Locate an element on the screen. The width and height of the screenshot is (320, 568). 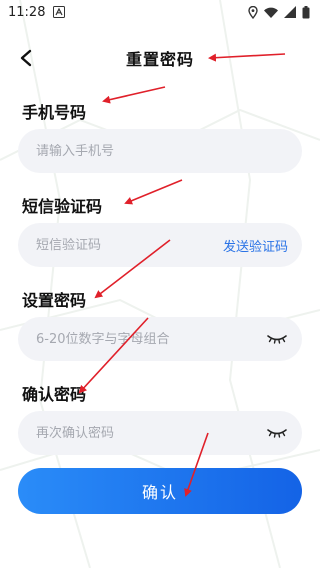
status-bar: 11:28 is located at coordinates (160, 12).